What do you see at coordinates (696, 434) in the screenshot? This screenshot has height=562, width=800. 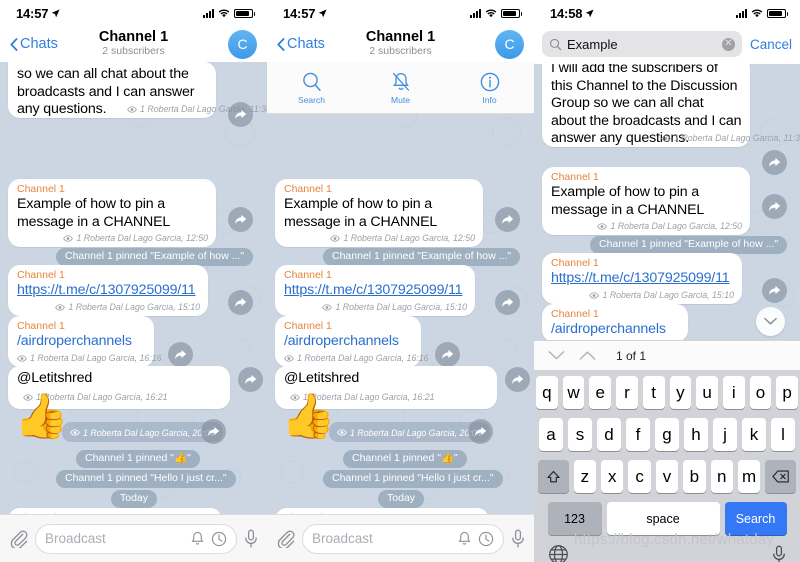 I see `key-h: h` at bounding box center [696, 434].